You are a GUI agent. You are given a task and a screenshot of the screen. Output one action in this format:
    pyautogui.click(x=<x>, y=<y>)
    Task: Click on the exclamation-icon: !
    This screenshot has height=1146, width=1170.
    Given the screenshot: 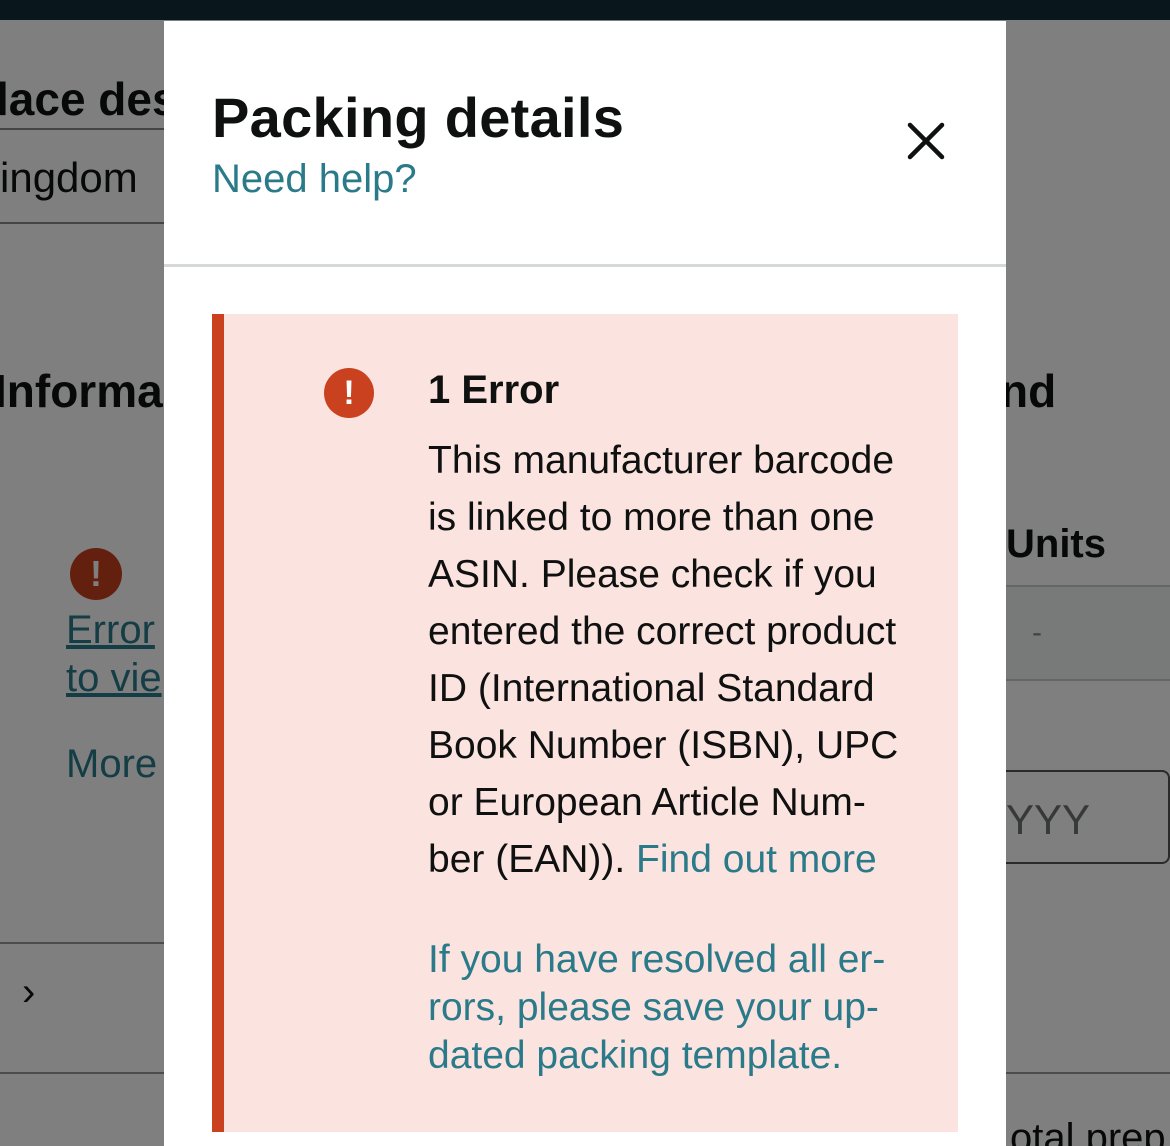 What is the action you would take?
    pyautogui.click(x=349, y=393)
    